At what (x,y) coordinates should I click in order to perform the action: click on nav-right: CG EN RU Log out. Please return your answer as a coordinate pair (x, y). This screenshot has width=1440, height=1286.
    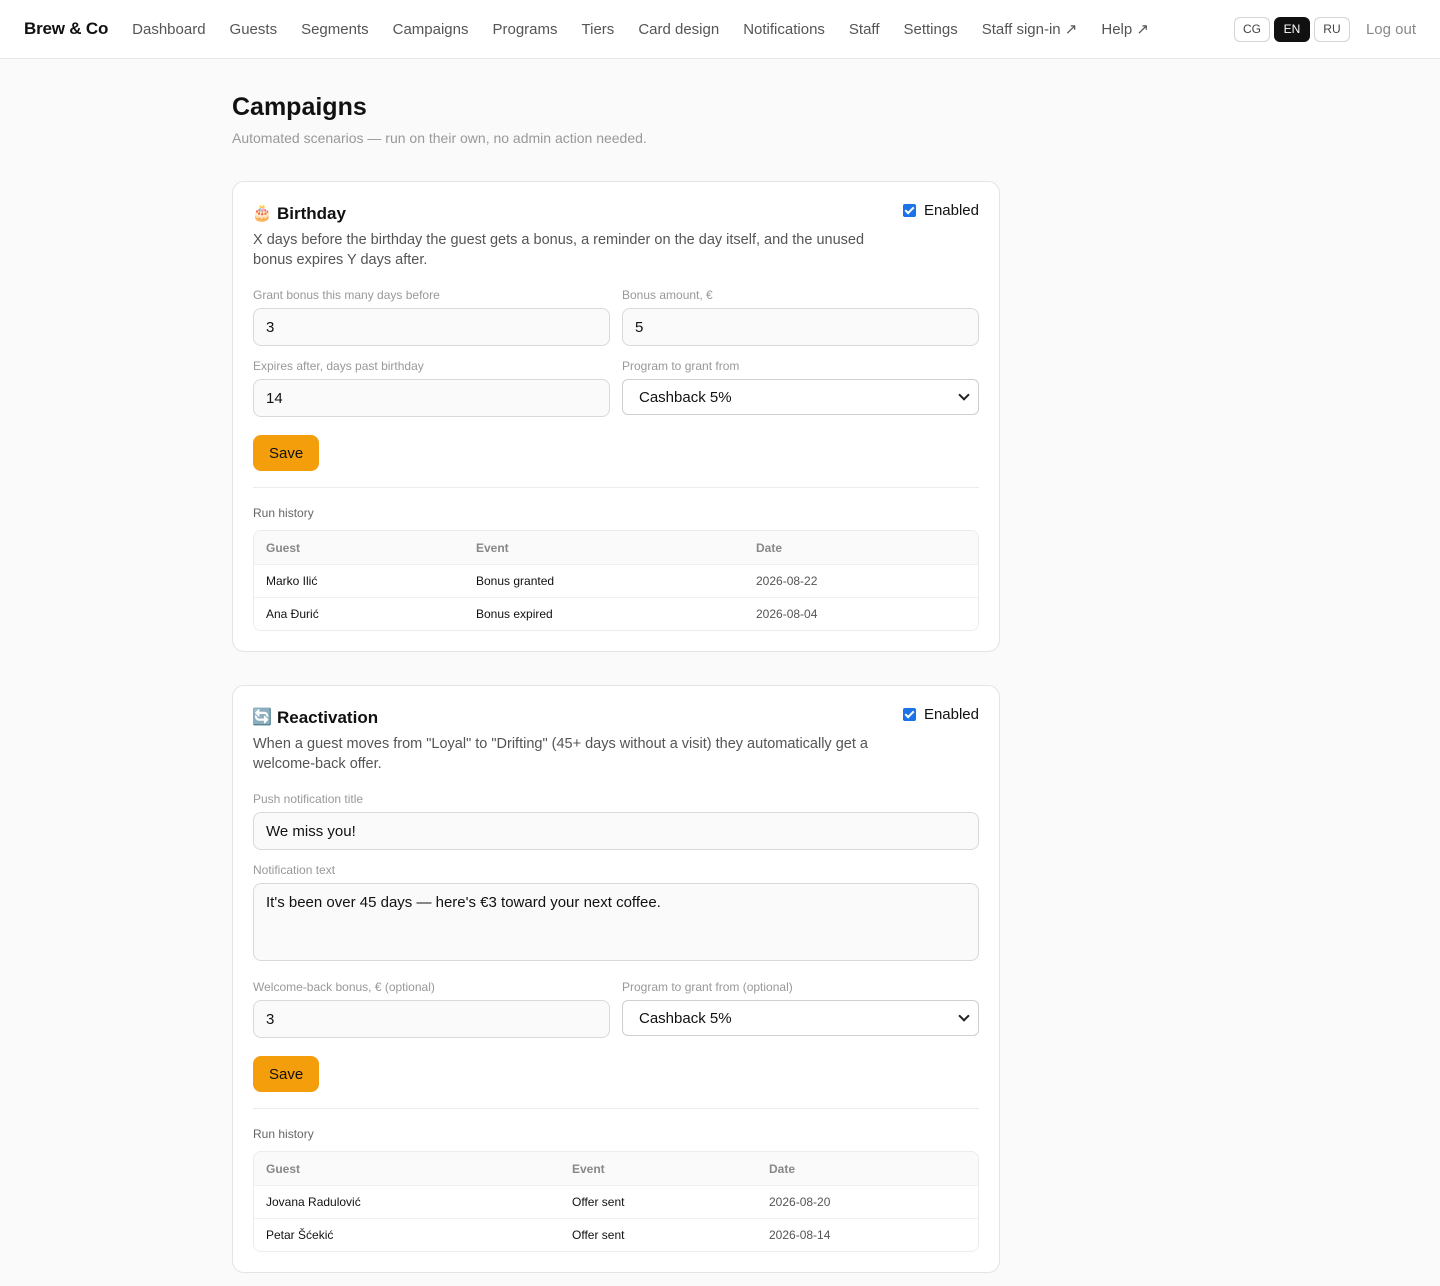
    Looking at the image, I should click on (1323, 29).